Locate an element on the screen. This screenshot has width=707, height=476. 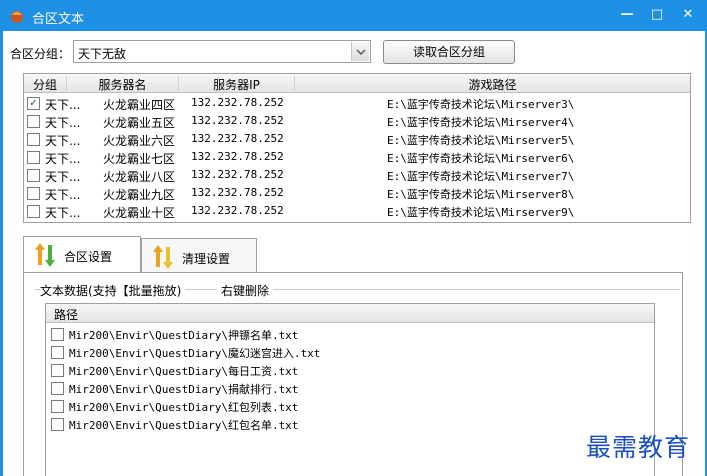
cell-server-name: 火龙霸业五区 is located at coordinates (139, 123).